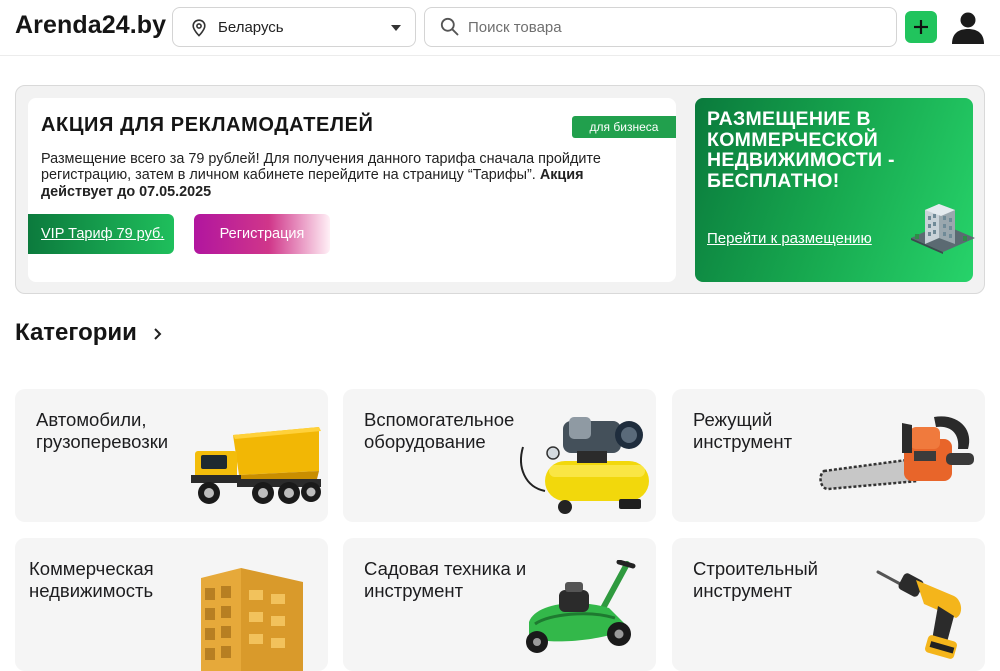  What do you see at coordinates (294, 27) in the screenshot?
I see `region-select: Беларусь` at bounding box center [294, 27].